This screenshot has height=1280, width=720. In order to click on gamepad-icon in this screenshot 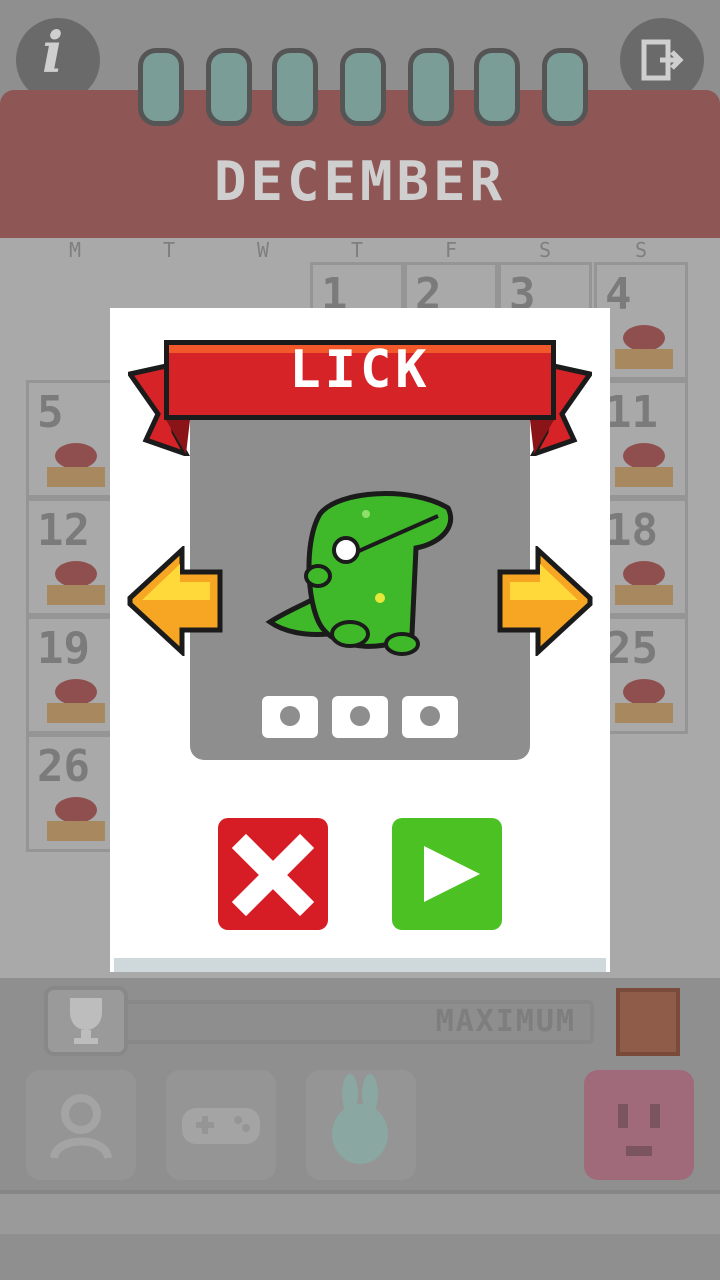, I will do `click(221, 1126)`.